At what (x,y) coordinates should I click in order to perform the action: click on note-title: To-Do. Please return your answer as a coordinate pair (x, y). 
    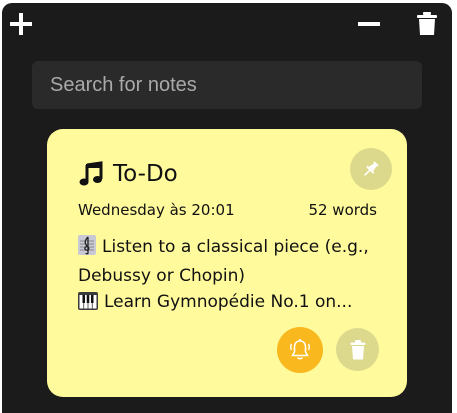
    Looking at the image, I should click on (145, 174).